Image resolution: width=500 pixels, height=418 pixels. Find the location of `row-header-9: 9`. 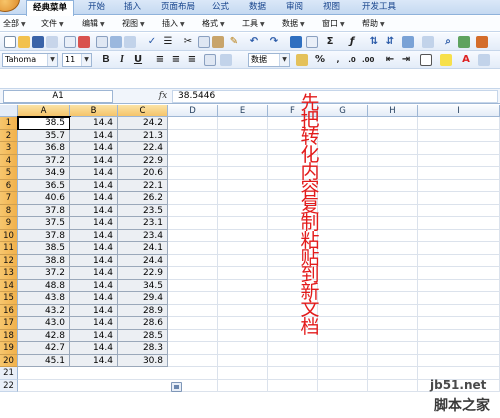

row-header-9: 9 is located at coordinates (9, 223).